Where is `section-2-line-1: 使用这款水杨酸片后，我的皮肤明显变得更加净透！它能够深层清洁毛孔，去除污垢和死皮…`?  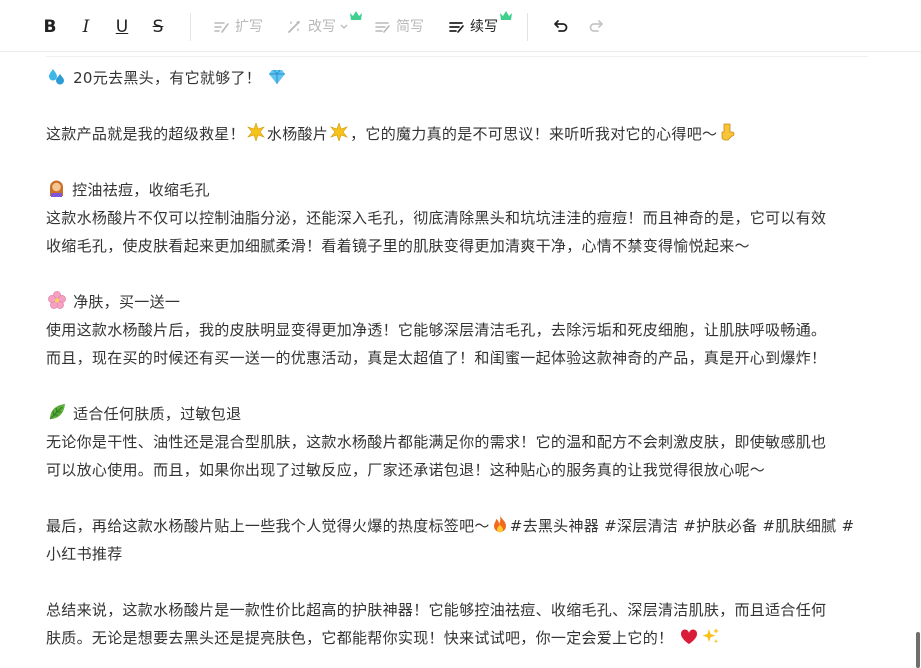
section-2-line-1: 使用这款水杨酸片后，我的皮肤明显变得更加净透！它能够深层清洁毛孔，去除污垢和死皮… is located at coordinates (436, 330).